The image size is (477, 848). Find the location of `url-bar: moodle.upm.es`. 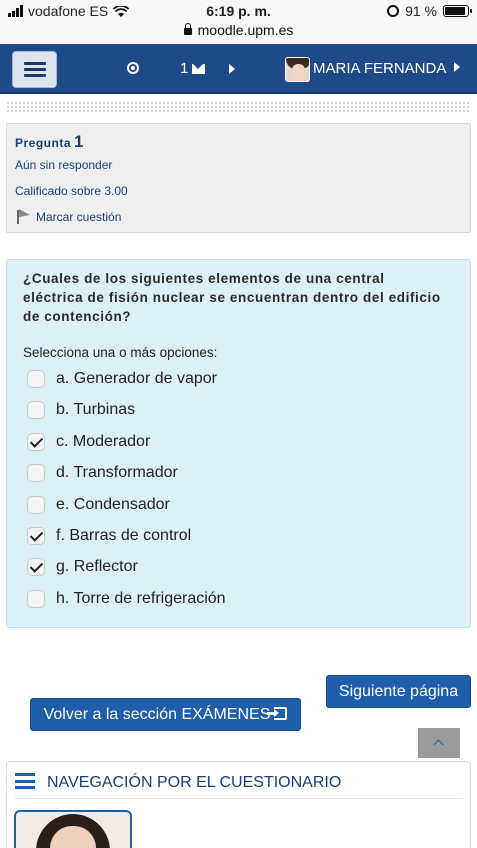

url-bar: moodle.upm.es is located at coordinates (238, 33).